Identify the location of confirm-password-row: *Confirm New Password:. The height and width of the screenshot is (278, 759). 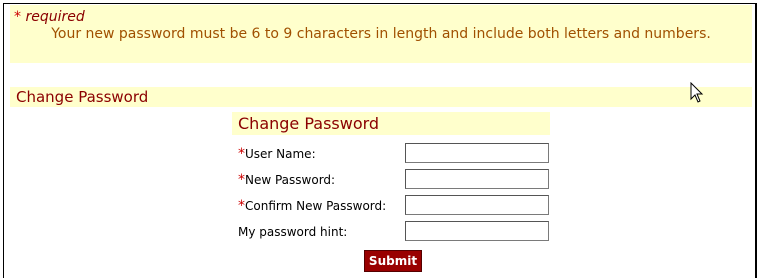
(391, 206).